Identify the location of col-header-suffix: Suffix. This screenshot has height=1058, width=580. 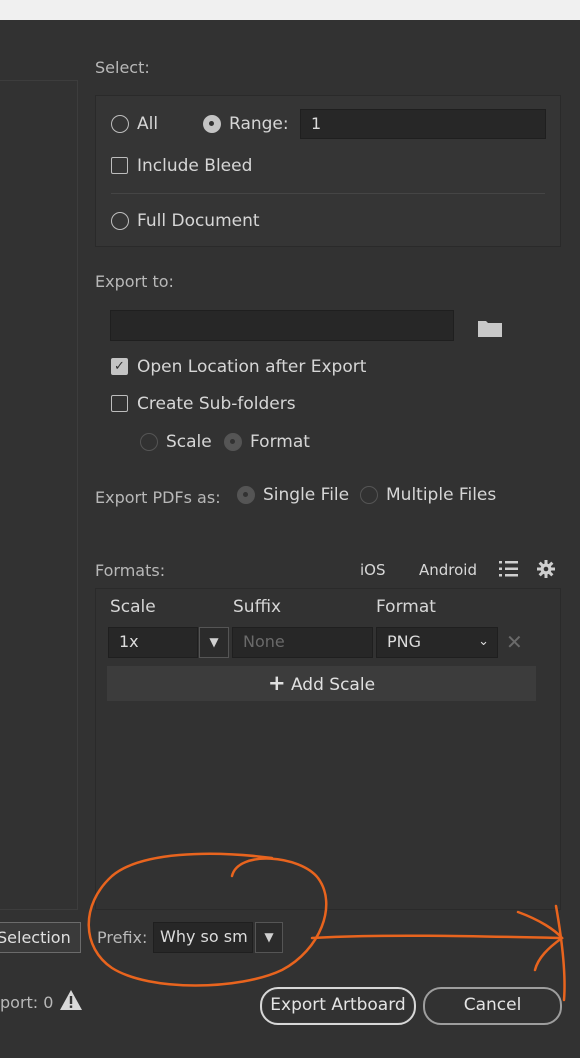
(257, 607).